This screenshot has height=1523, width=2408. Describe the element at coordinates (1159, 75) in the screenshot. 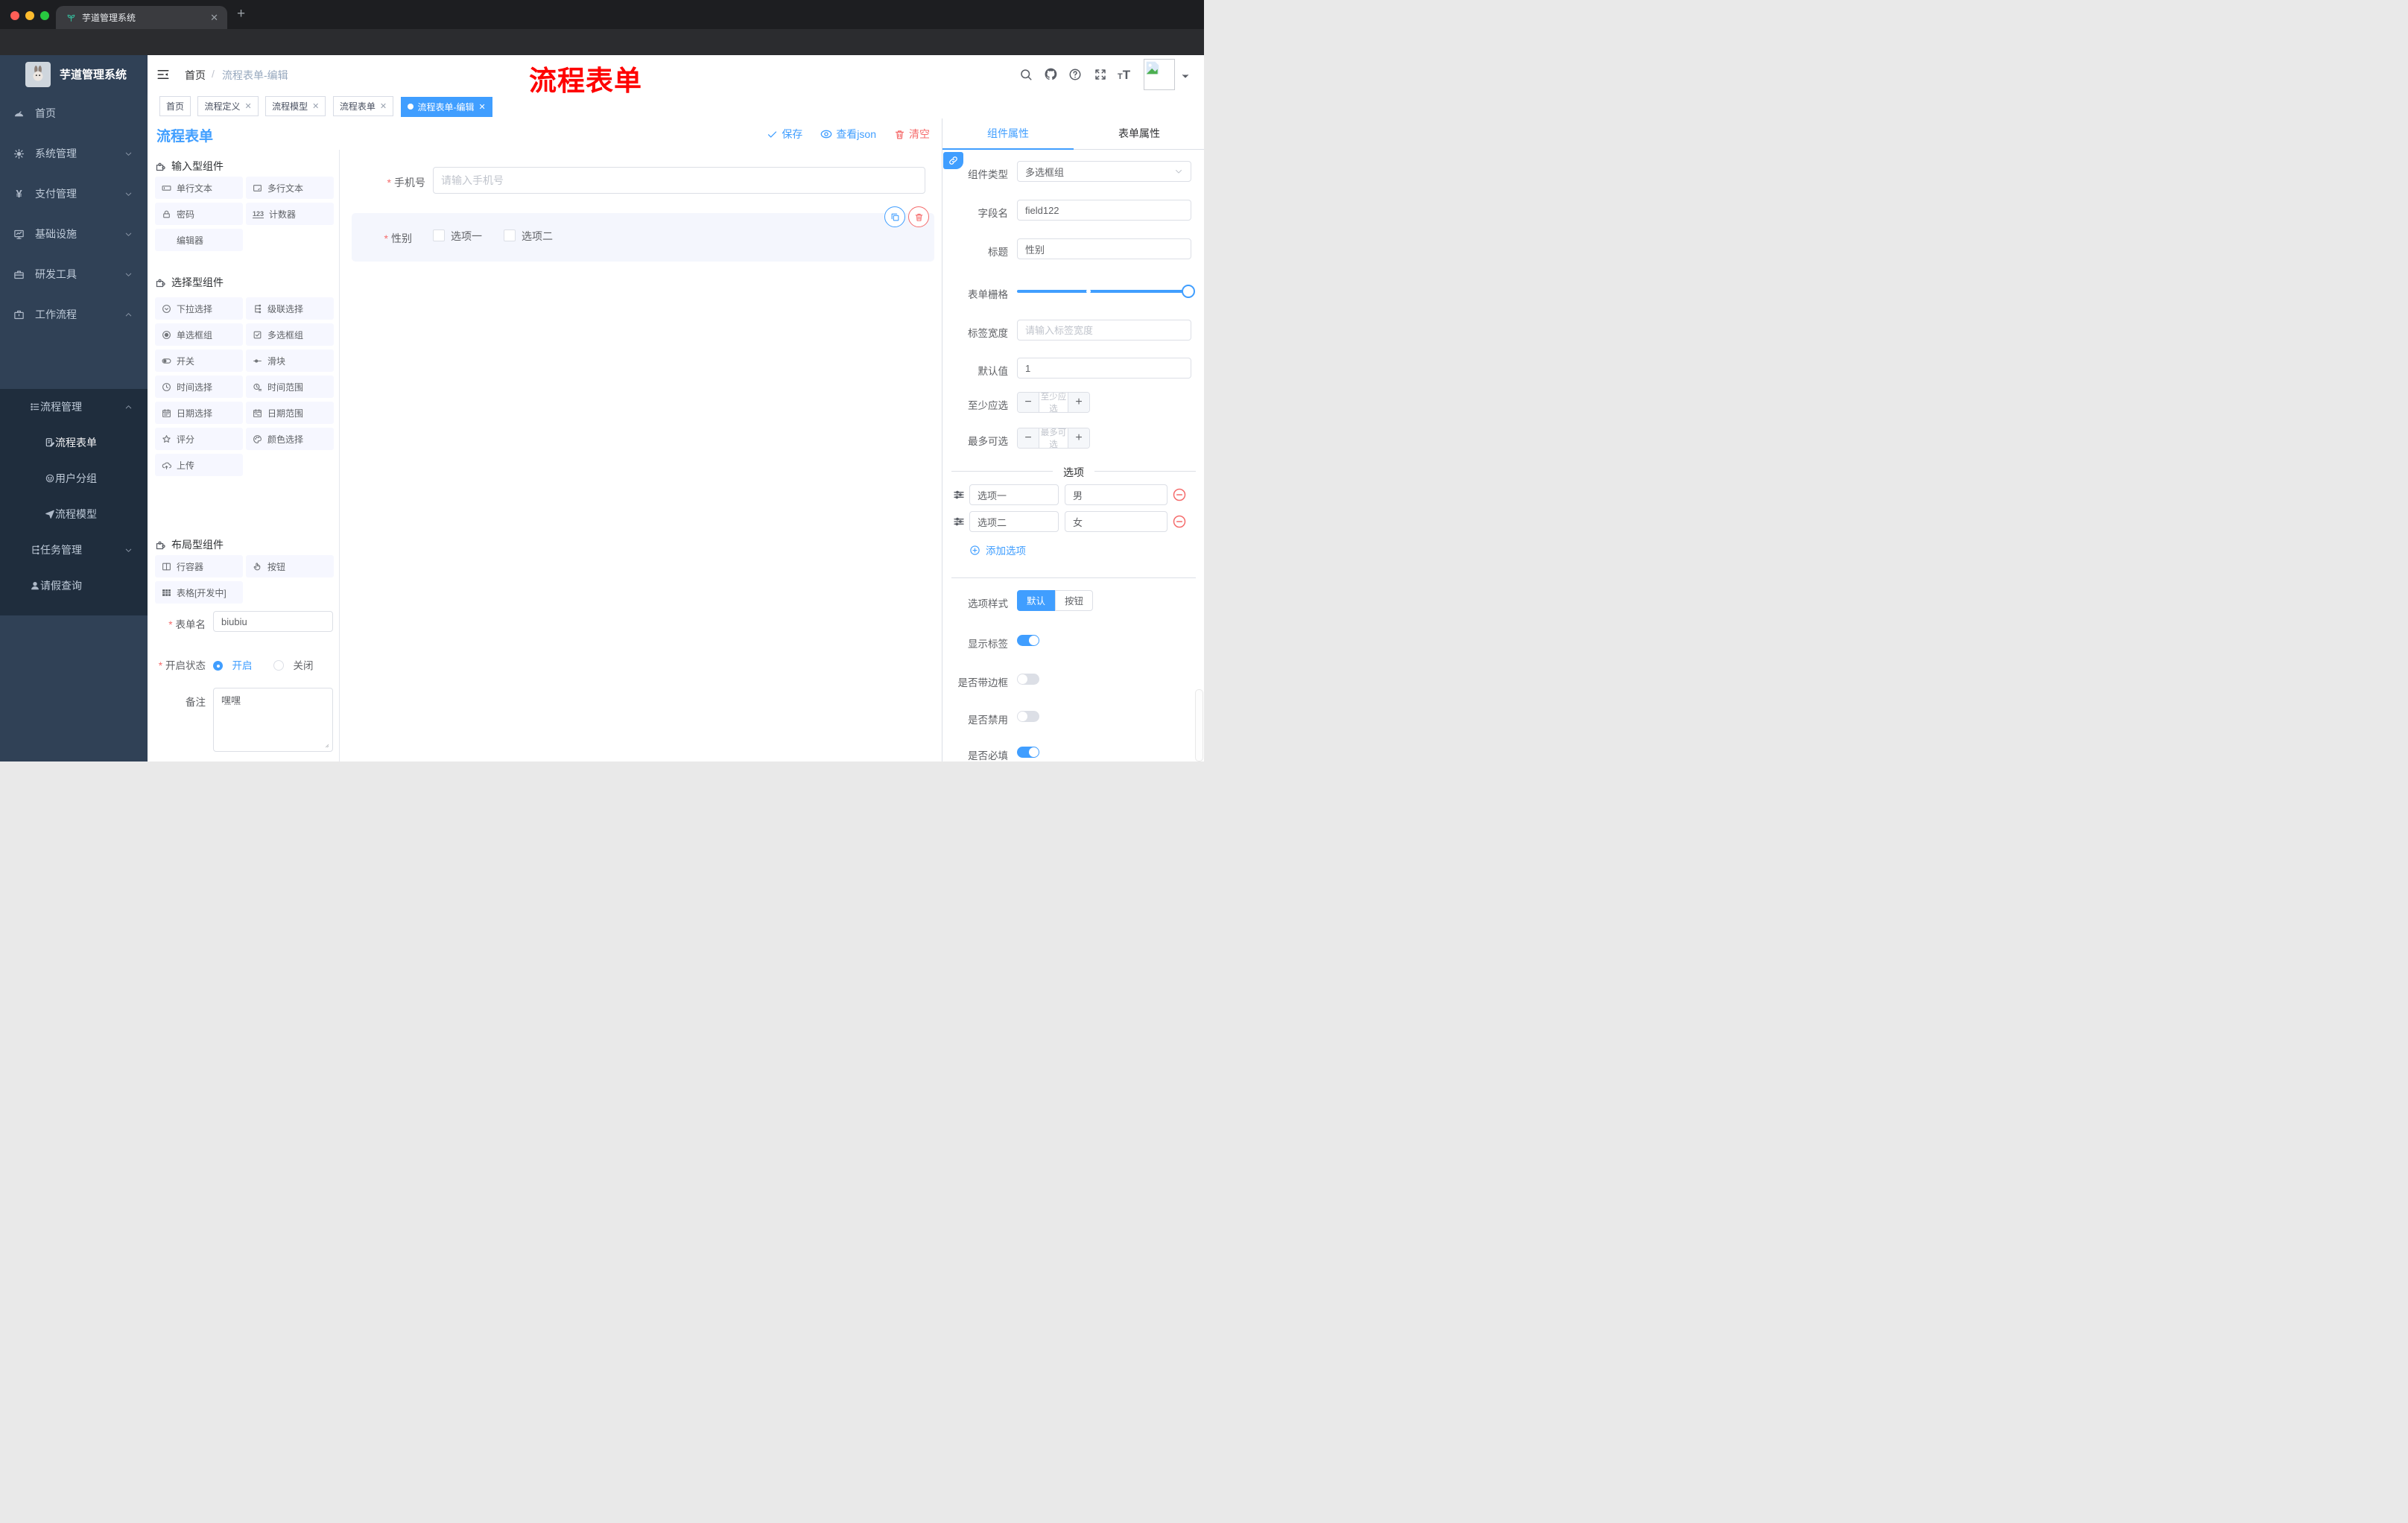

I see `avatar` at that location.